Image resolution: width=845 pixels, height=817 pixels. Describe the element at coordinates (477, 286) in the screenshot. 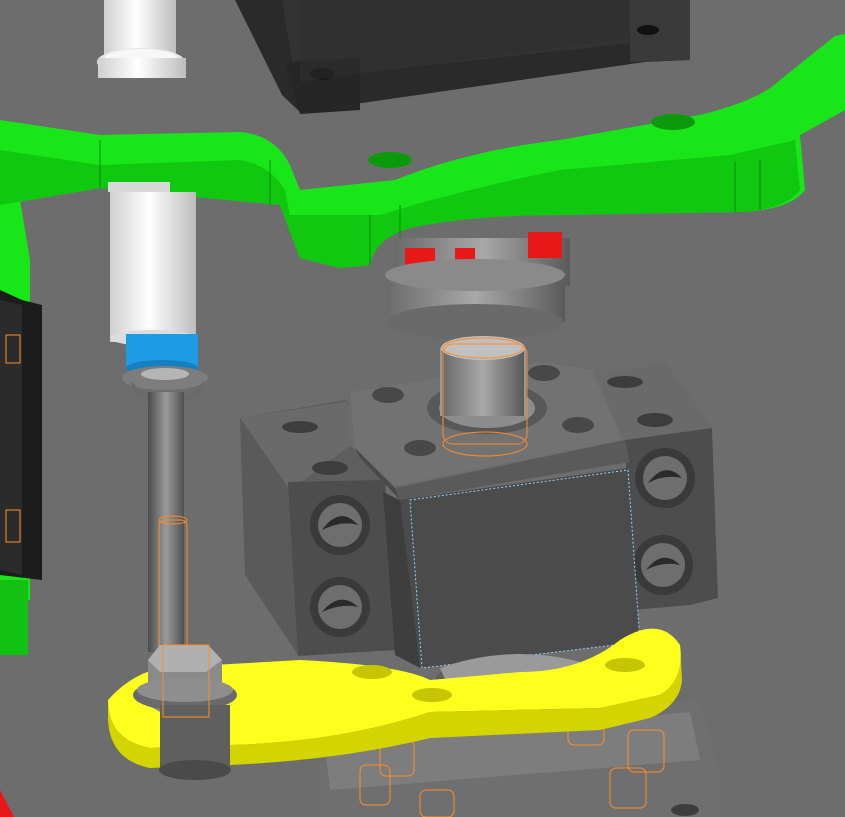

I see `flexible-coupling` at that location.